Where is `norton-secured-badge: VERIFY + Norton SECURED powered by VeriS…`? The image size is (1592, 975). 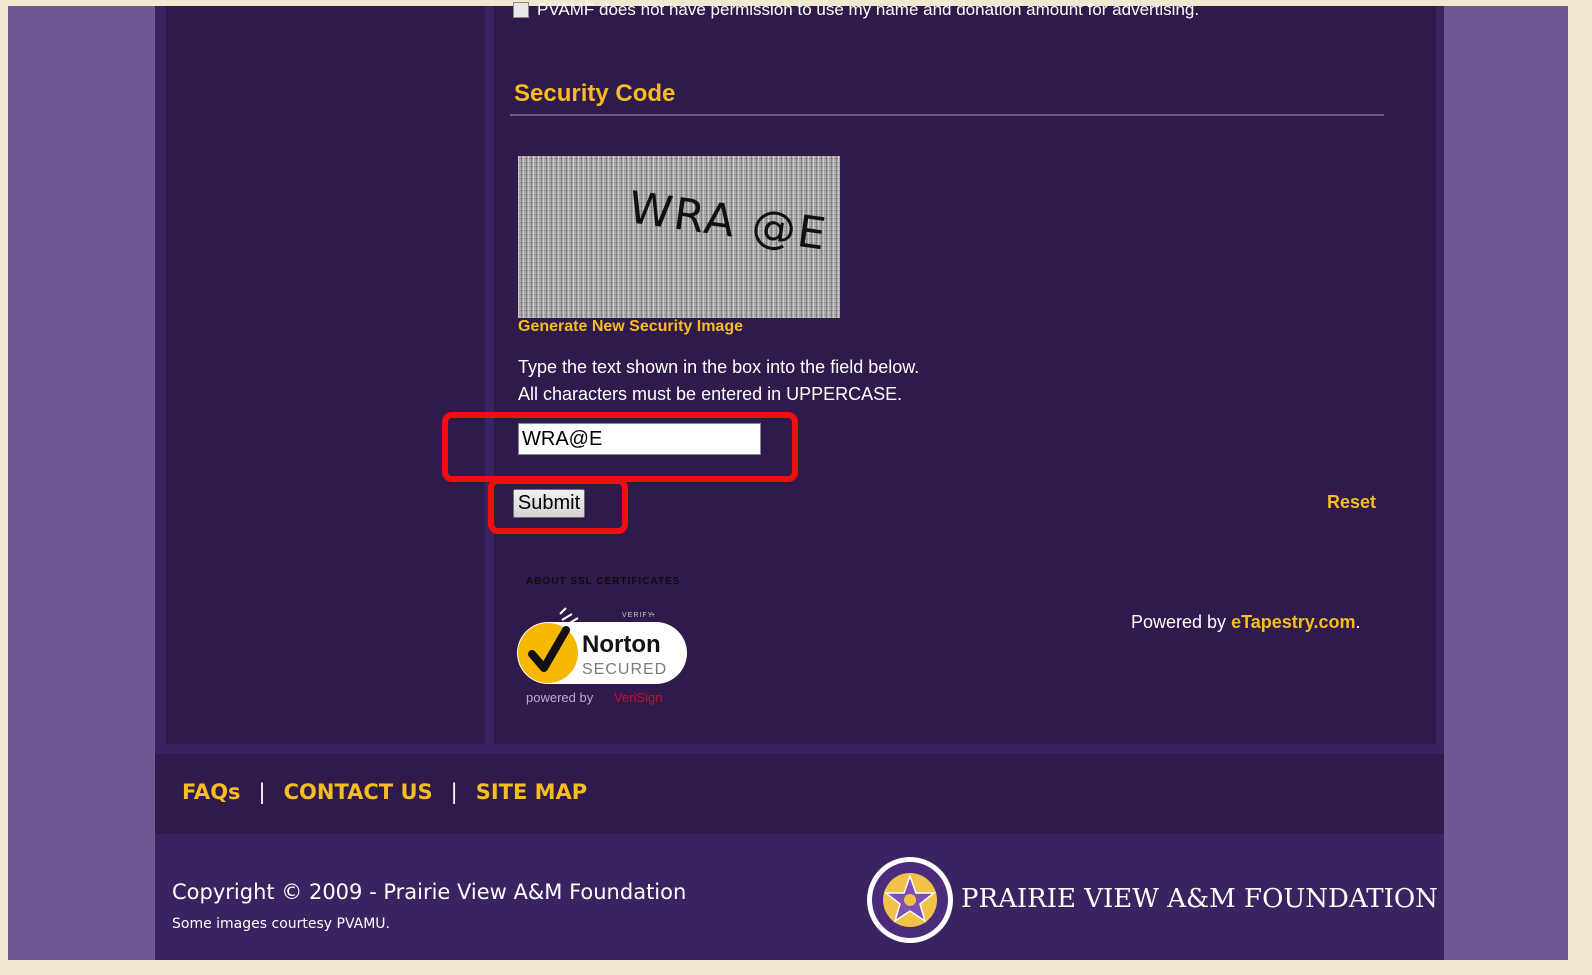 norton-secured-badge: VERIFY + Norton SECURED powered by VeriS… is located at coordinates (602, 654).